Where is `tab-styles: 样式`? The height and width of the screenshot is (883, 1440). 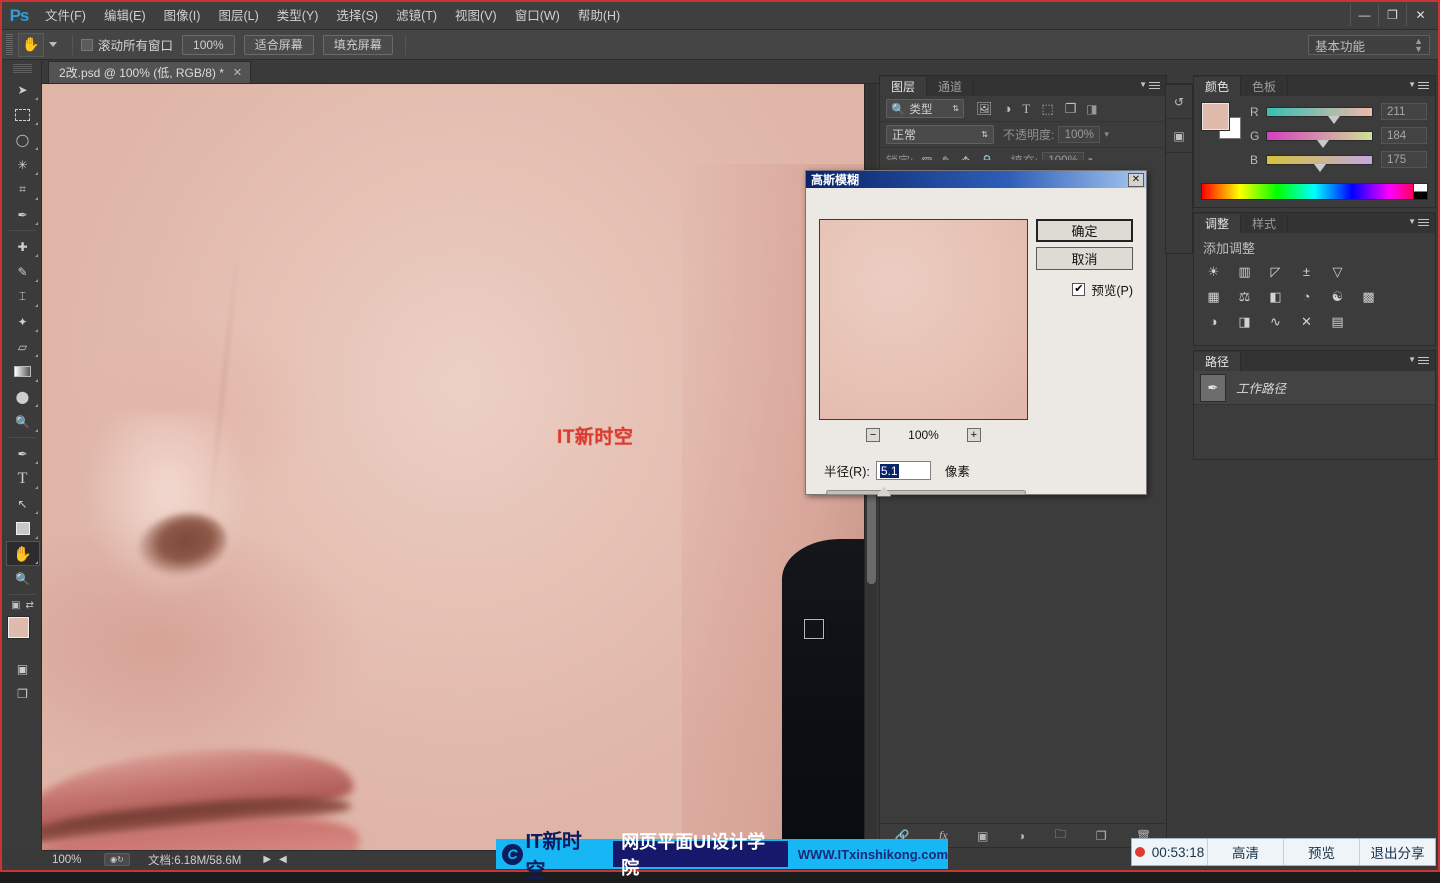
tab-styles: 样式 is located at coordinates (1265, 223).